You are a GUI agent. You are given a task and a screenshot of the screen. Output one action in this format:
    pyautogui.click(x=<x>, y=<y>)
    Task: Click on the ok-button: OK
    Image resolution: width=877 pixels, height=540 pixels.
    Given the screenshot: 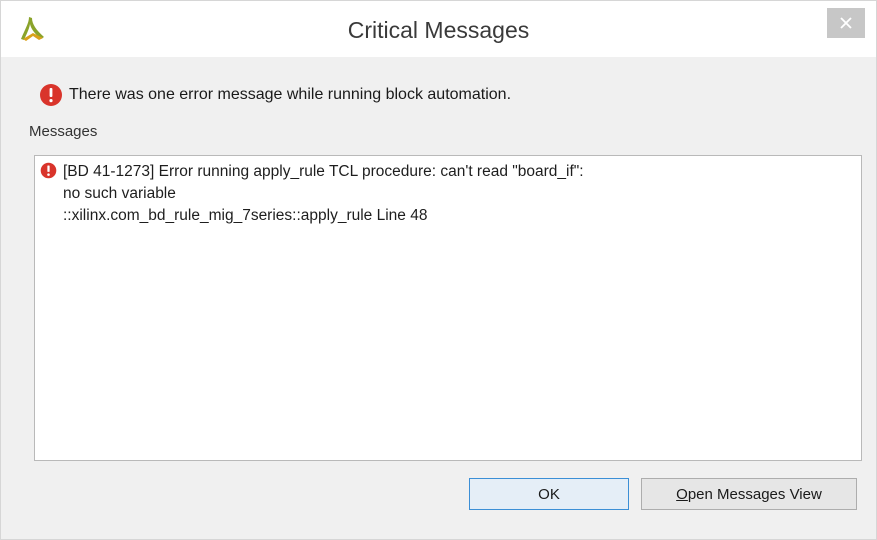 What is the action you would take?
    pyautogui.click(x=549, y=494)
    